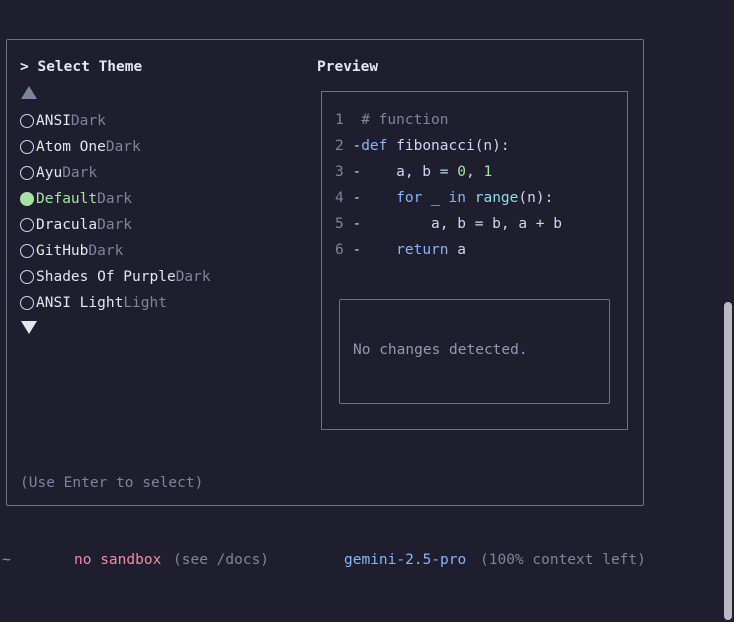  I want to click on theme-variant: Light, so click(145, 303).